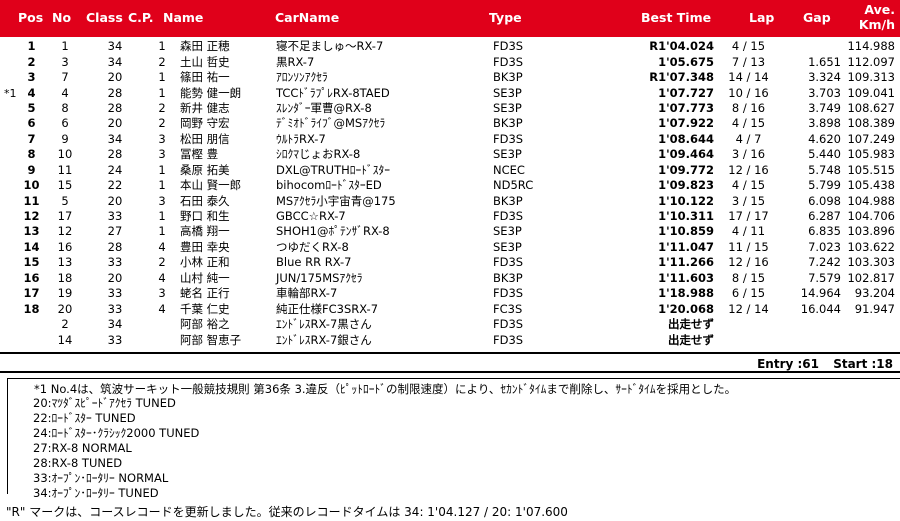  I want to click on average-speed-cell: 107.249, so click(871, 138).